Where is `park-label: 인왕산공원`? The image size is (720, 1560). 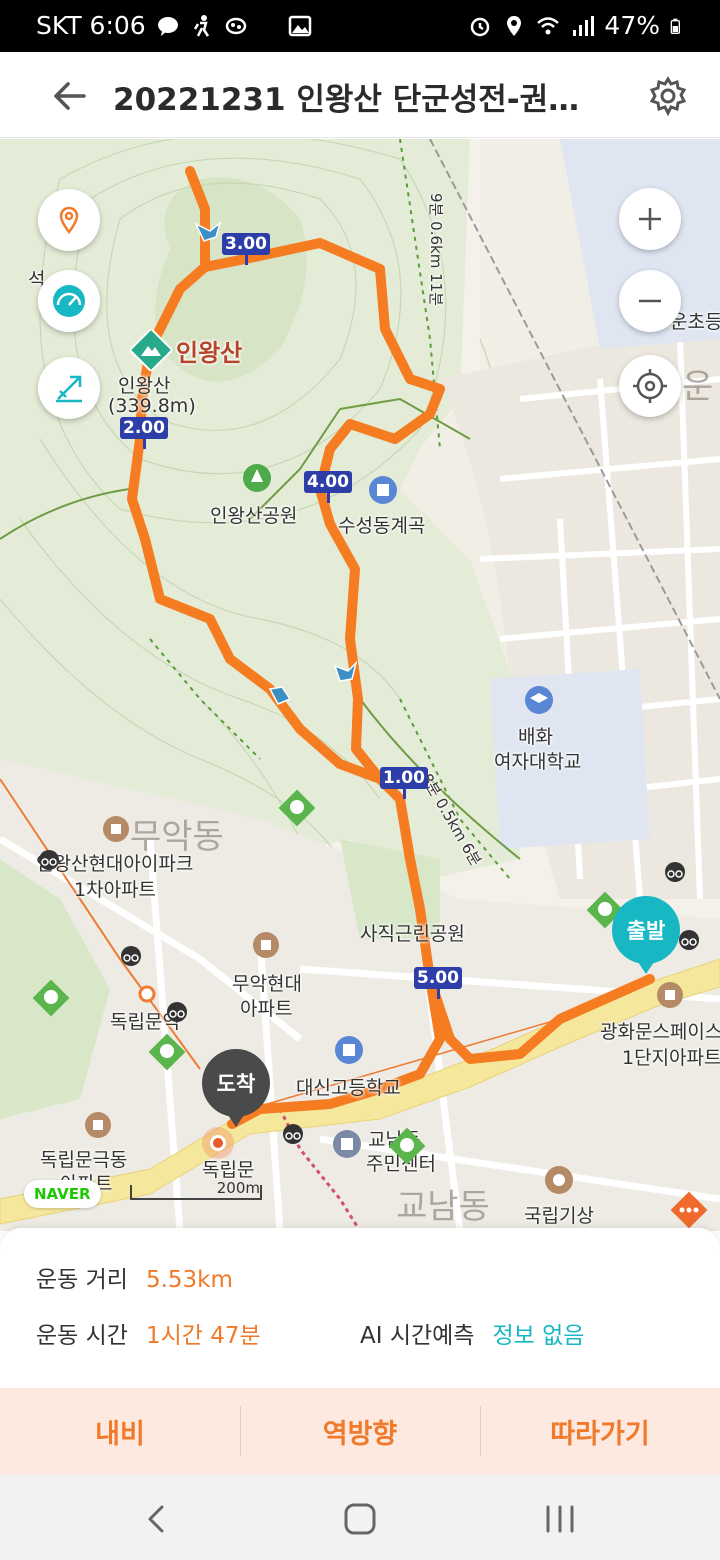 park-label: 인왕산공원 is located at coordinates (254, 516).